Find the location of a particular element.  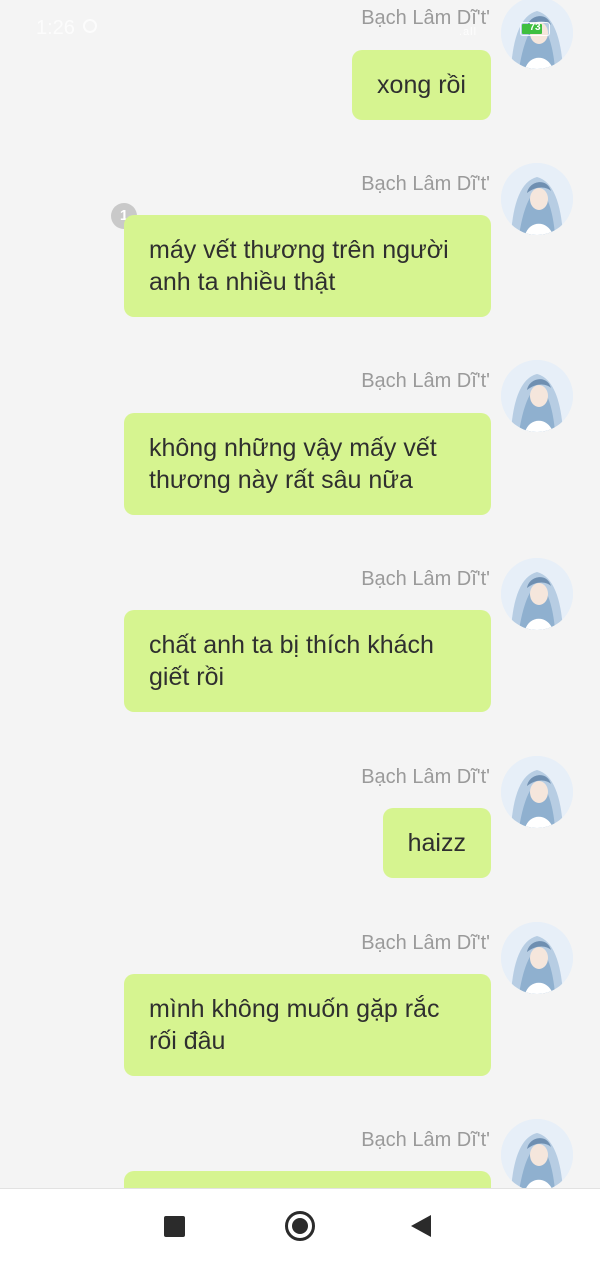

square-icon is located at coordinates (174, 1226).